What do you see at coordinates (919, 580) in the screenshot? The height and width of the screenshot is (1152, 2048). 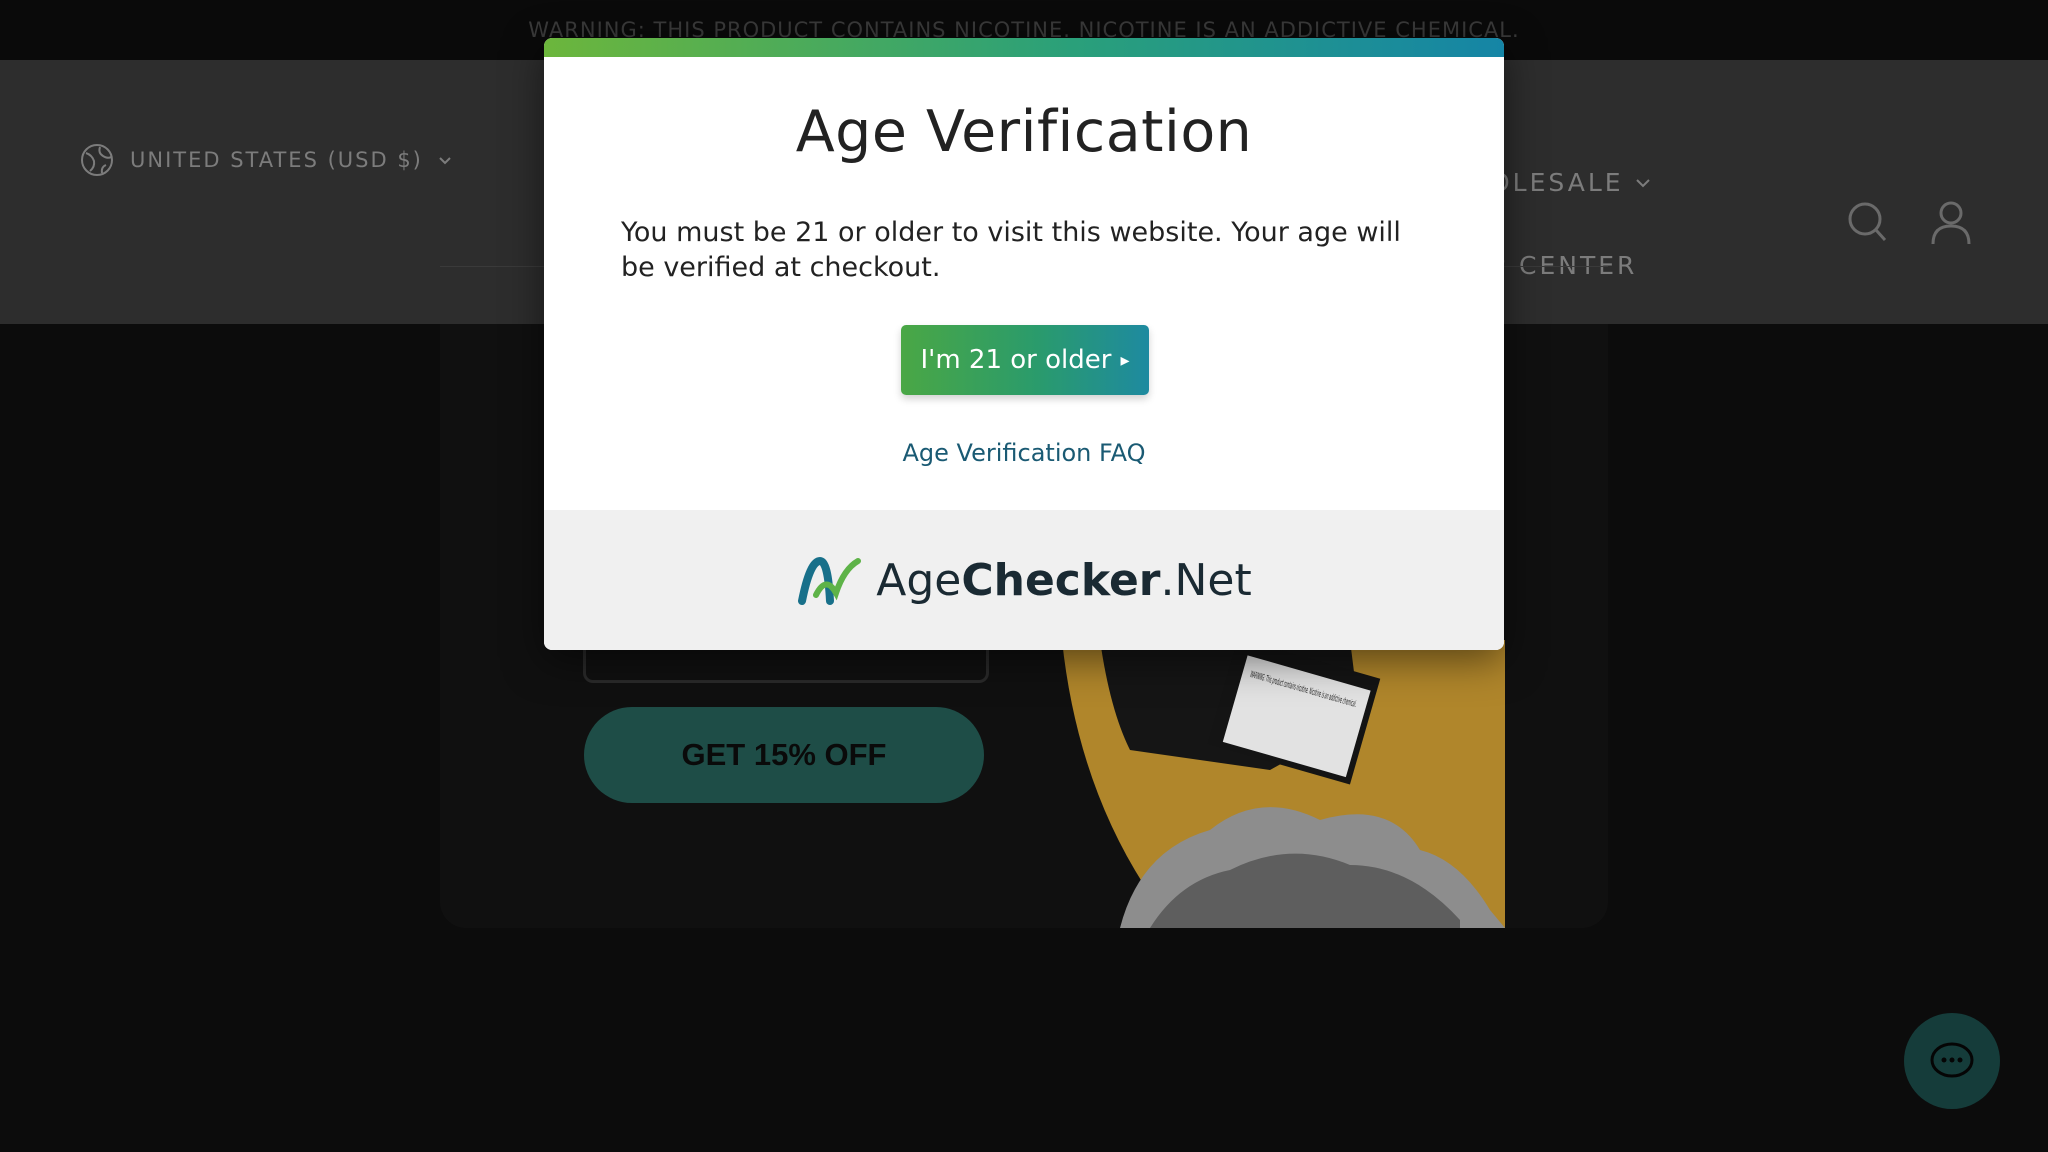 I see `brand-part-age: Age` at bounding box center [919, 580].